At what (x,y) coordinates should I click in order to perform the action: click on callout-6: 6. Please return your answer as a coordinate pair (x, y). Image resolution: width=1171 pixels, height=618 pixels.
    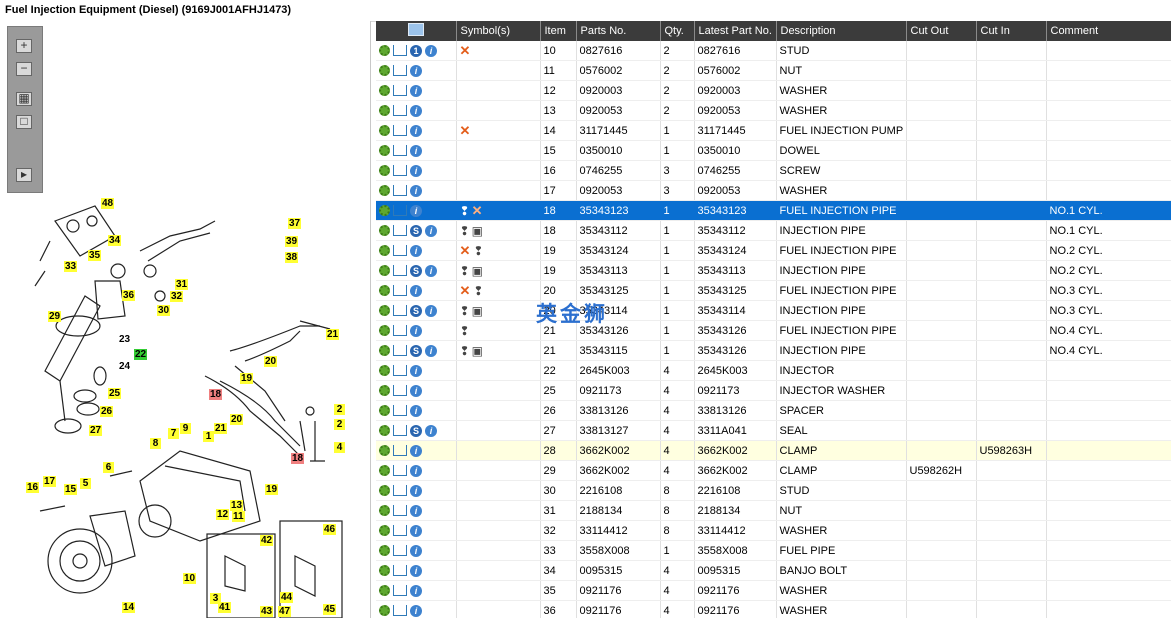
    Looking at the image, I should click on (108, 467).